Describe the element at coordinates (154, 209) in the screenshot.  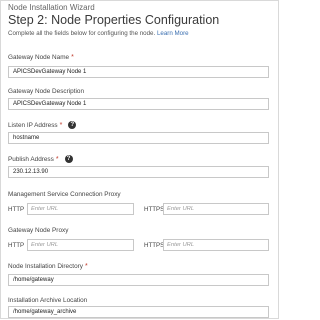
I see `mgmt-proxy-https-label: HTTPS` at that location.